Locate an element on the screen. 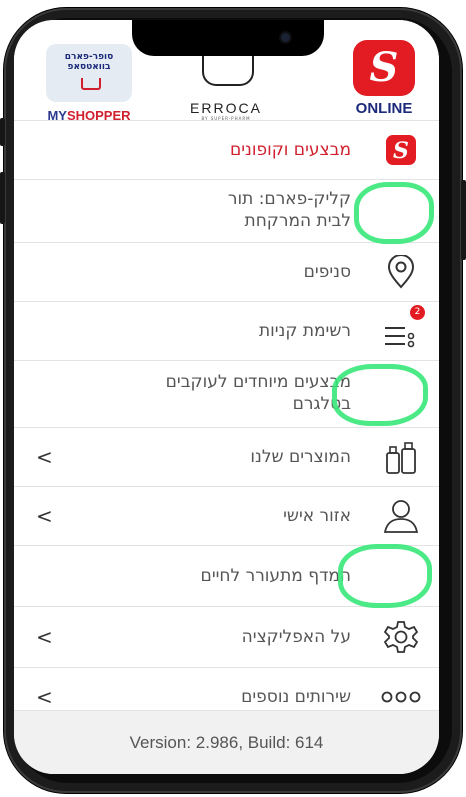 Image resolution: width=466 pixels, height=797 pixels. online-logo: S ONLINE is located at coordinates (384, 81).